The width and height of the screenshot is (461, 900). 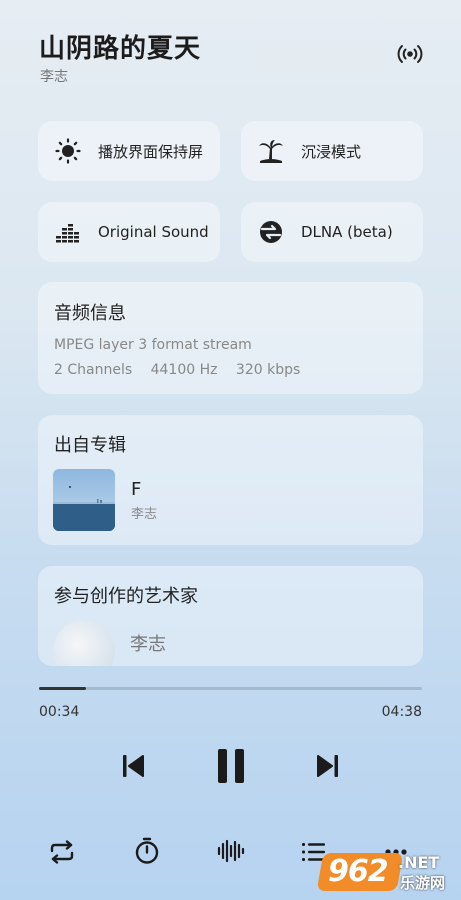 I want to click on watermark-suffix: .NET, so click(x=419, y=862).